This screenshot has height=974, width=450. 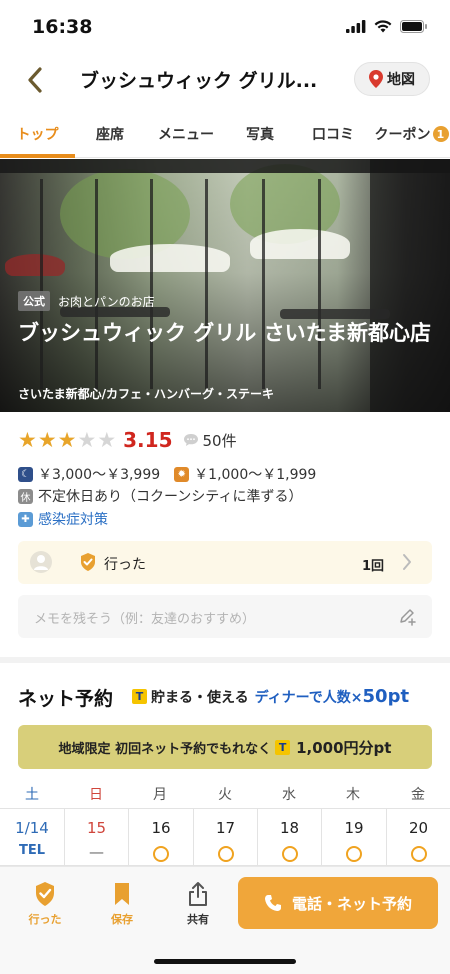 What do you see at coordinates (401, 80) in the screenshot?
I see `map-label: 地図` at bounding box center [401, 80].